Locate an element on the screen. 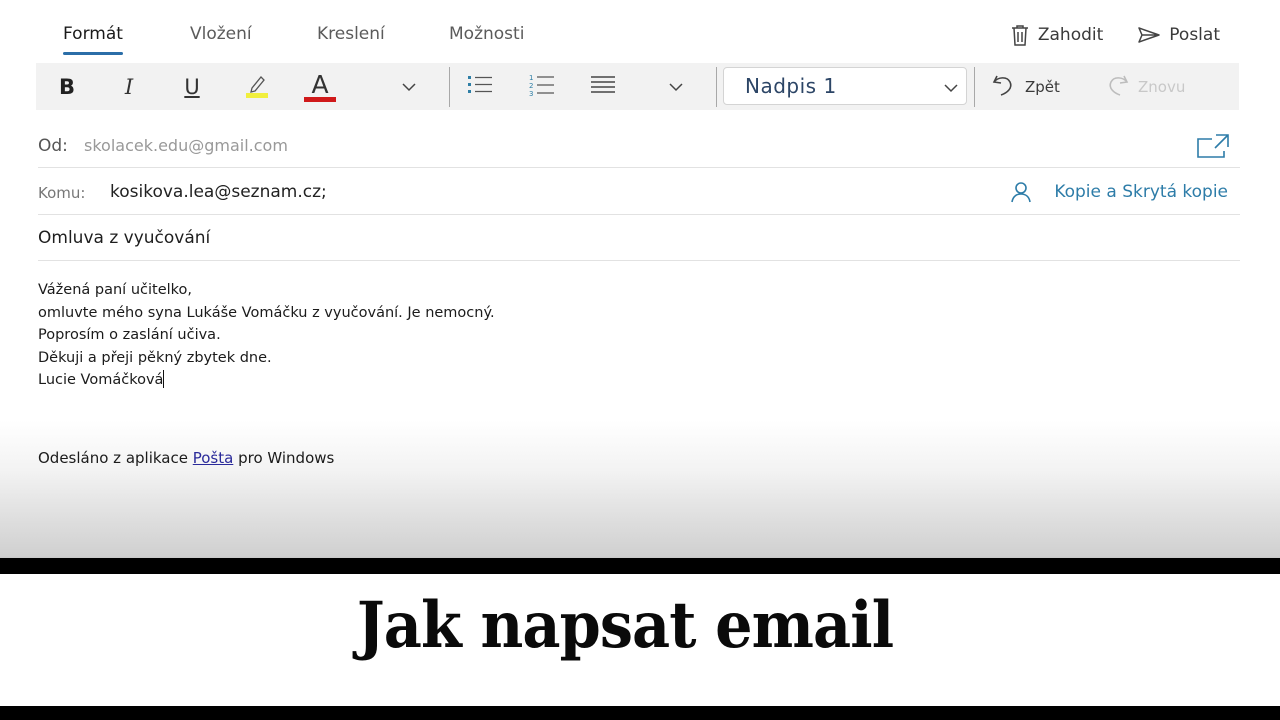 The image size is (1280, 720). bullet-list-button is located at coordinates (480, 86).